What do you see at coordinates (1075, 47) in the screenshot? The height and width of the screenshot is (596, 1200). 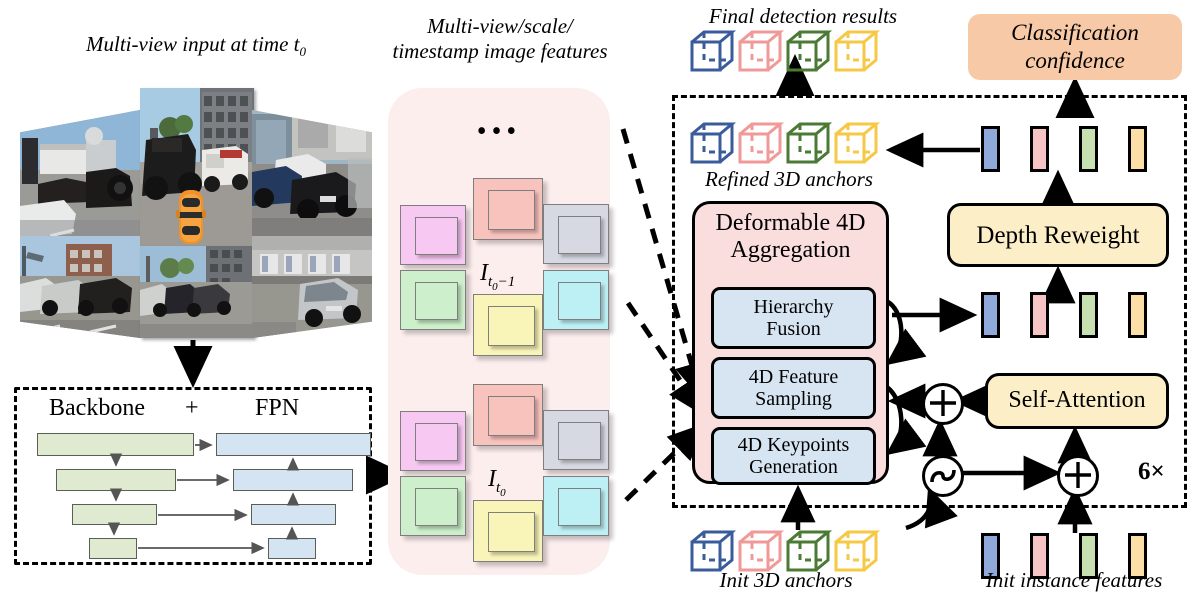 I see `classification-confidence-box: Classification confidence` at bounding box center [1075, 47].